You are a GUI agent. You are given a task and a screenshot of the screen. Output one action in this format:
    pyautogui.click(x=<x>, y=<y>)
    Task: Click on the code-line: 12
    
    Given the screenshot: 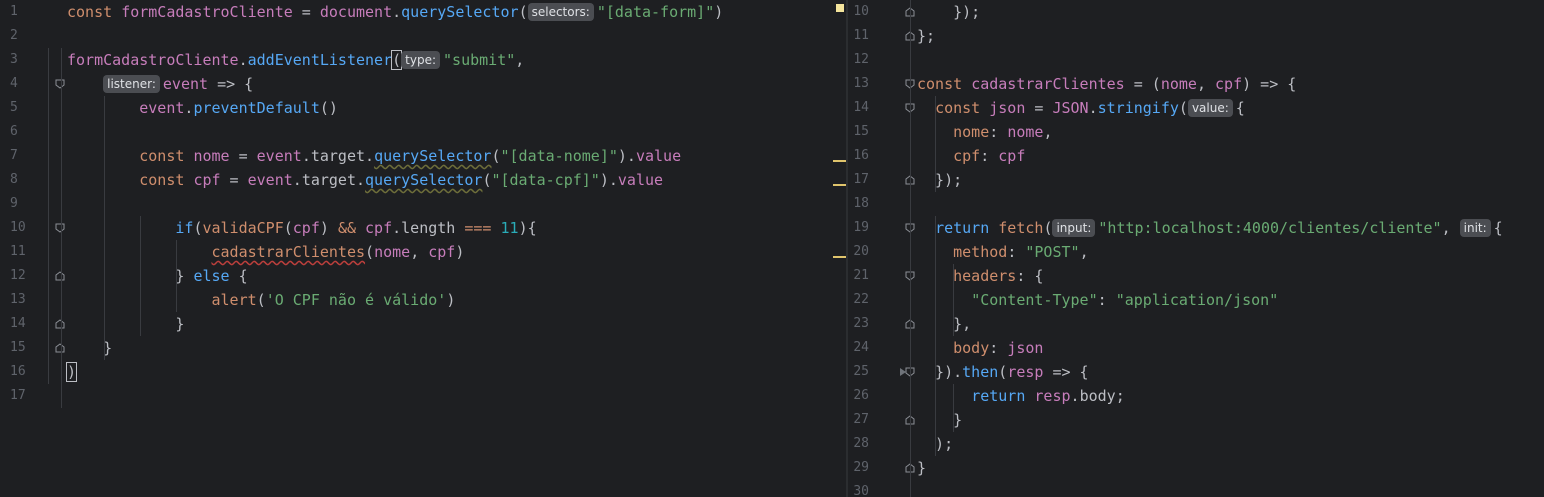 What is the action you would take?
    pyautogui.click(x=1196, y=60)
    